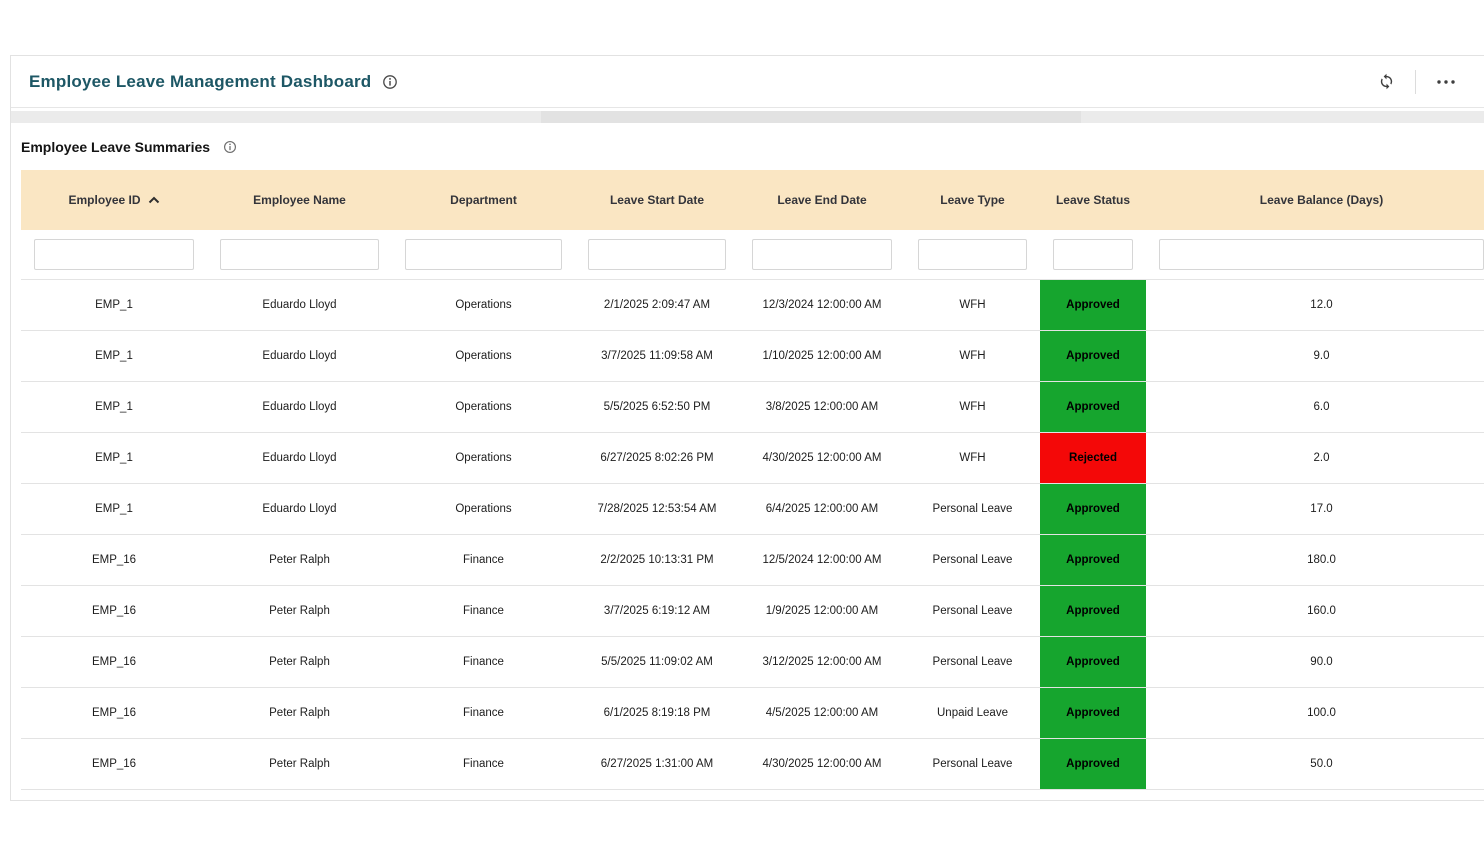 The width and height of the screenshot is (1484, 850). I want to click on cell-employee-id: EMP_1, so click(114, 407).